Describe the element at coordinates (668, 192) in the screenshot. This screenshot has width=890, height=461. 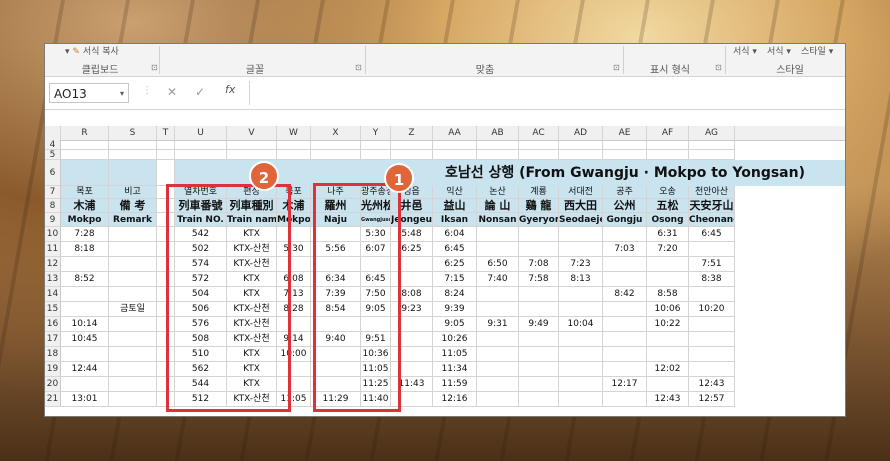
I see `header-station-ko: 오송` at that location.